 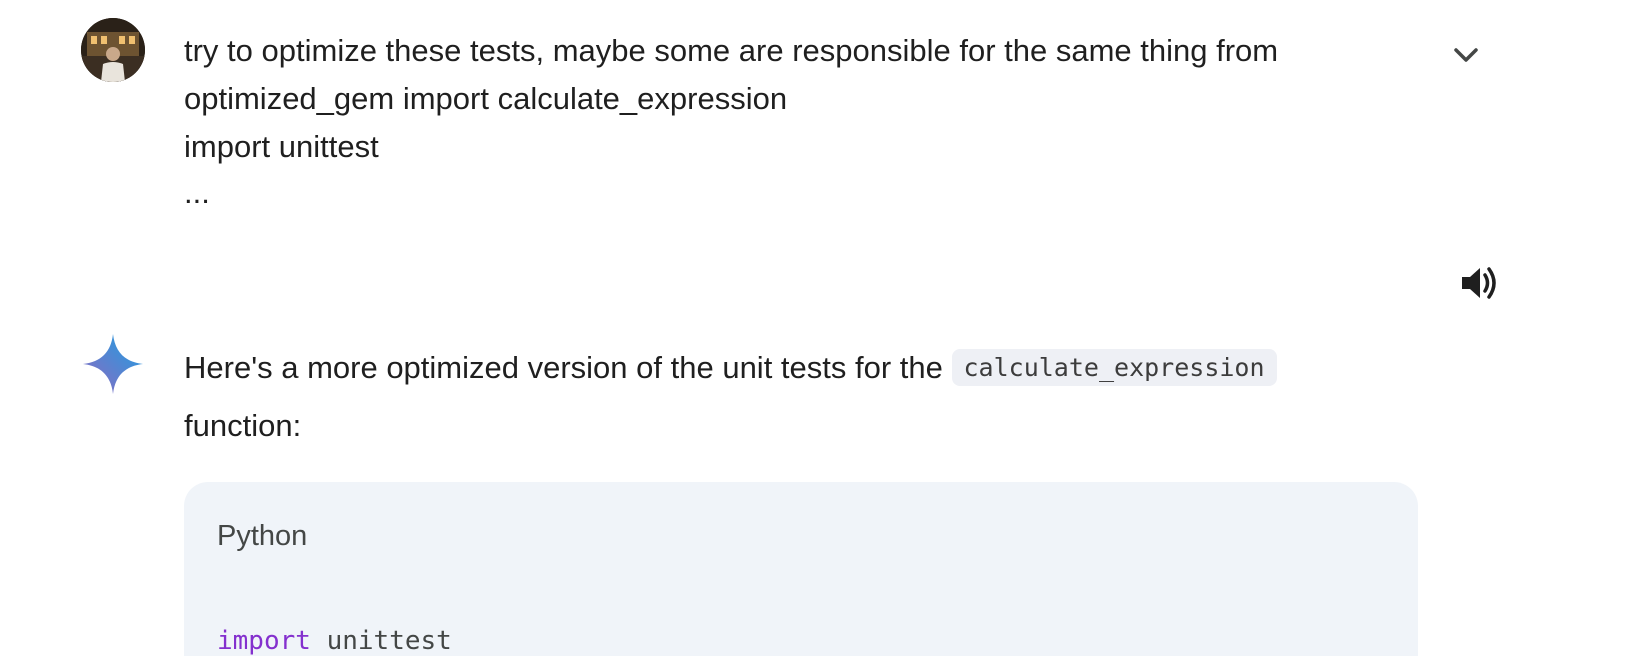 I want to click on avatar-photo-icon, so click(x=113, y=50).